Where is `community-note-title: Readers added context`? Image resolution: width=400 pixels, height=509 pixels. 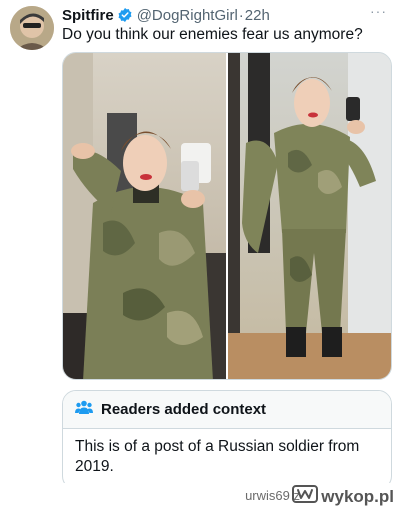
community-note-title: Readers added context is located at coordinates (184, 409).